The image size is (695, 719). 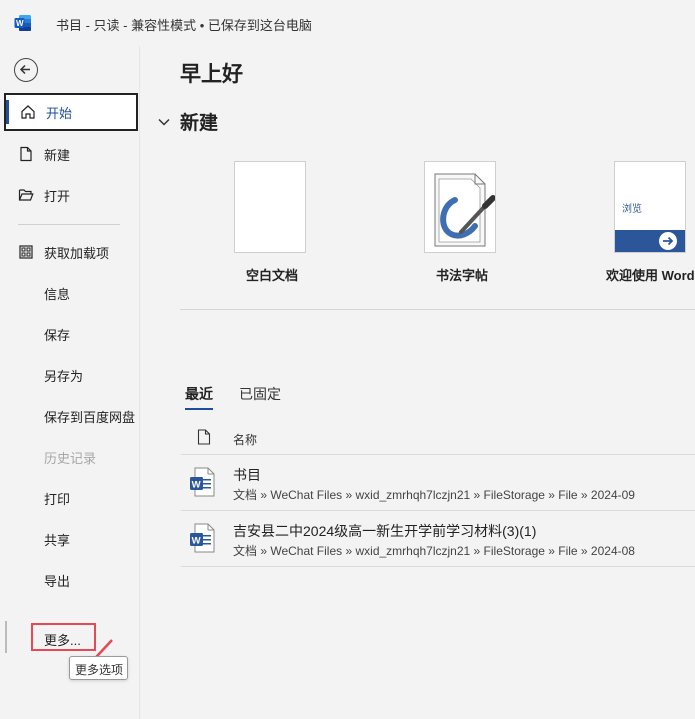 I want to click on sidebar-item-new: 新建, so click(x=71, y=154).